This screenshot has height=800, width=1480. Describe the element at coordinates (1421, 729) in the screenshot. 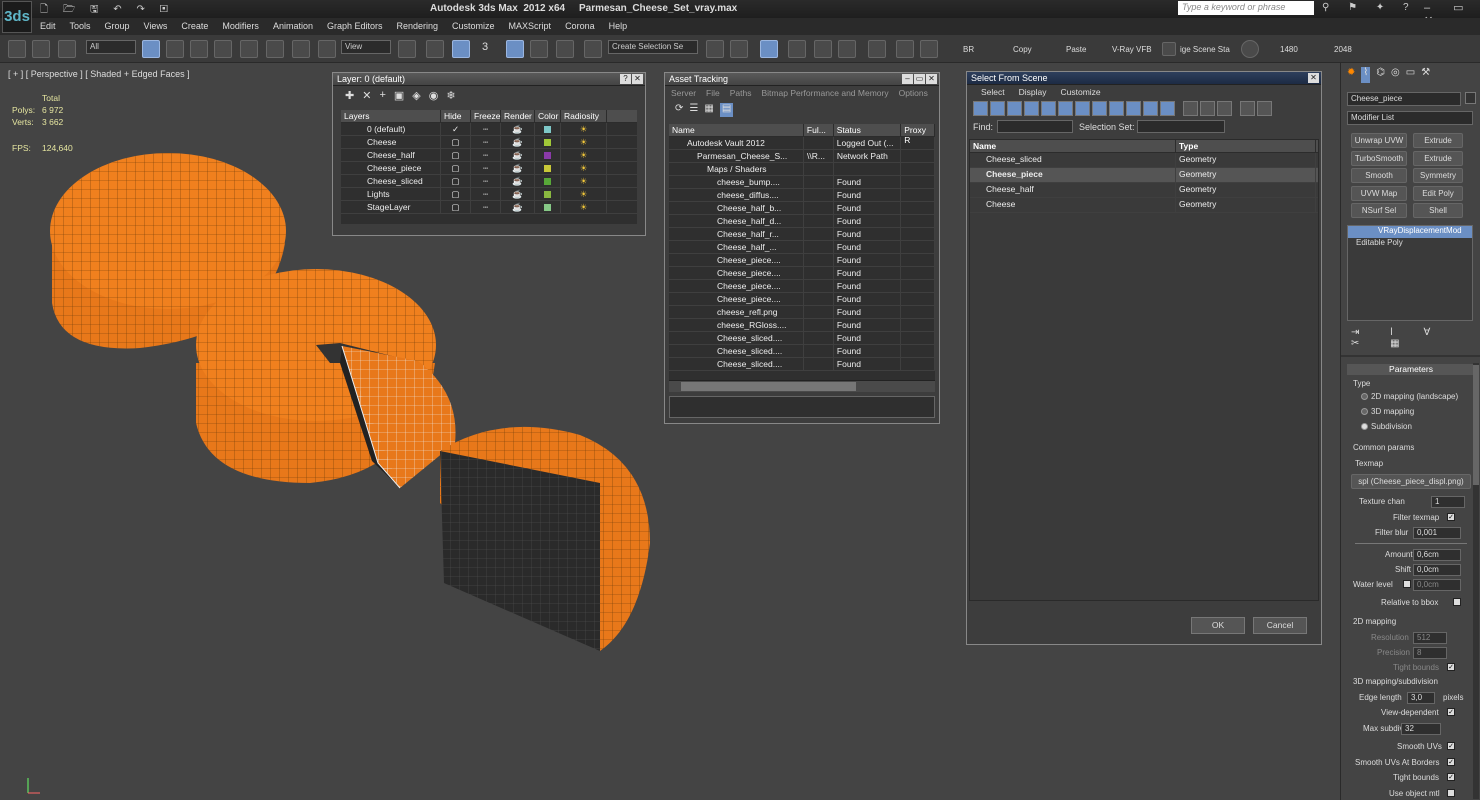

I see `max-subdivs-spinner: 32` at that location.